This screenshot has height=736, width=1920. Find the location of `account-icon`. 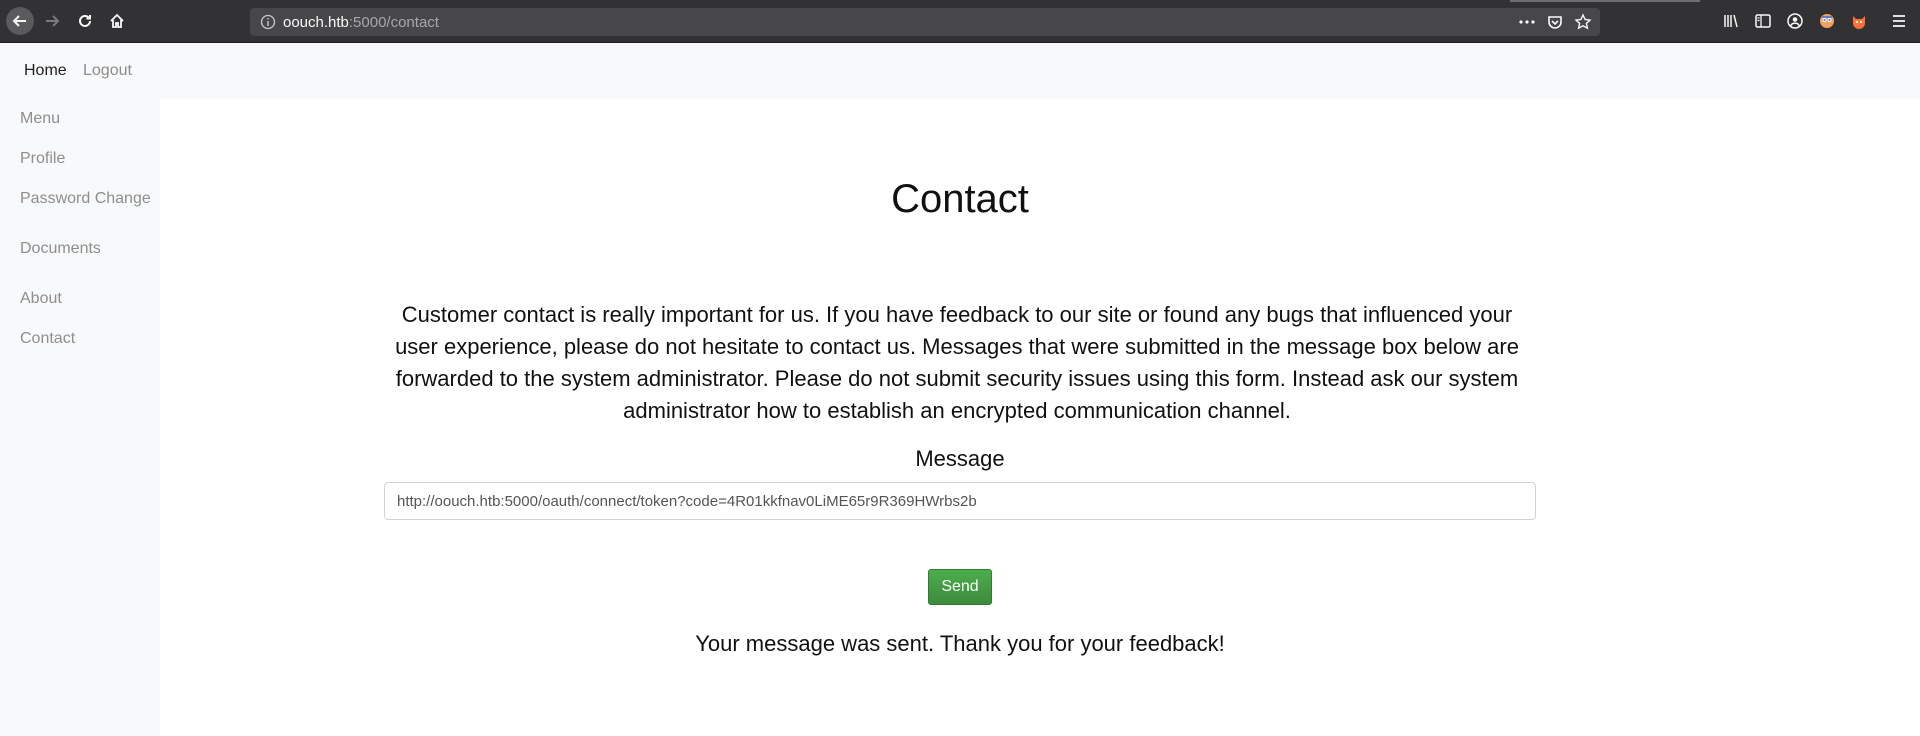

account-icon is located at coordinates (1795, 21).